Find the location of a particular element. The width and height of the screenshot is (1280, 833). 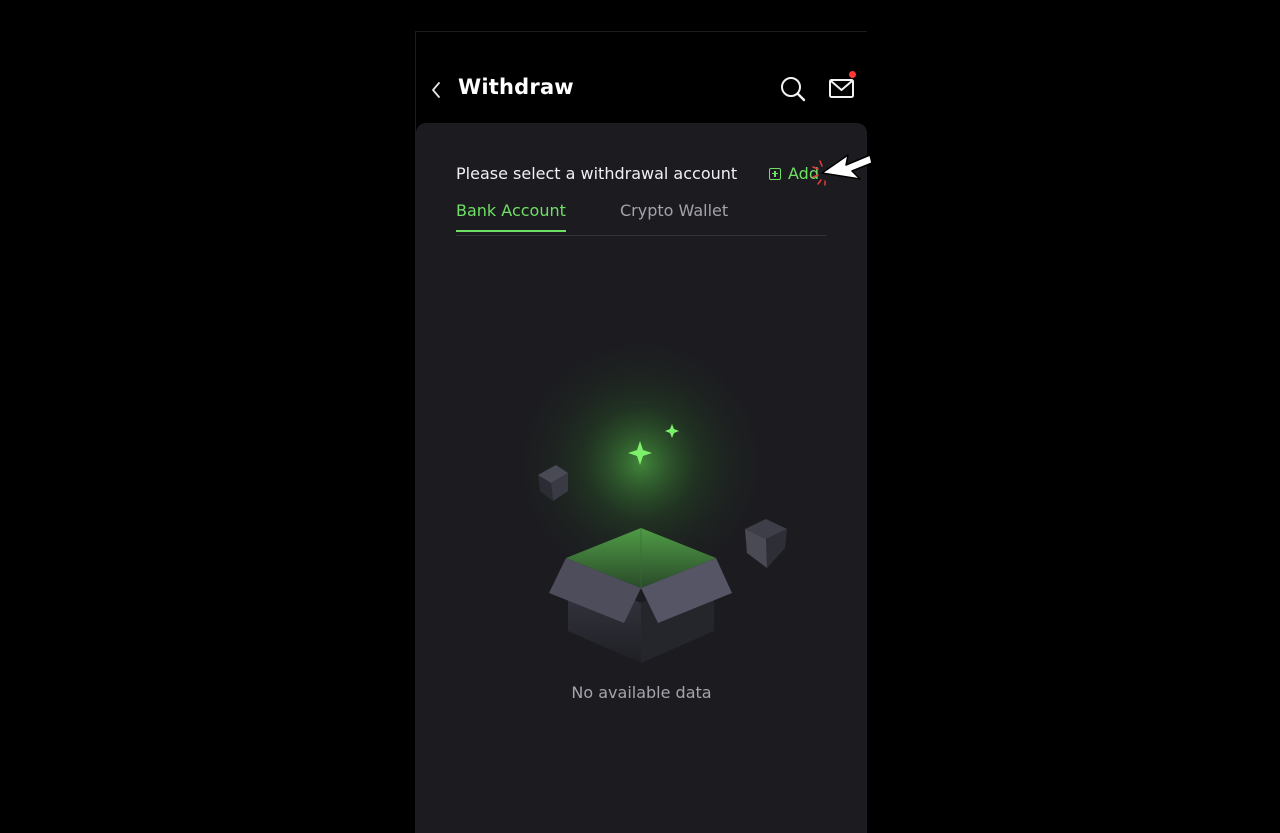

search-icon is located at coordinates (793, 89).